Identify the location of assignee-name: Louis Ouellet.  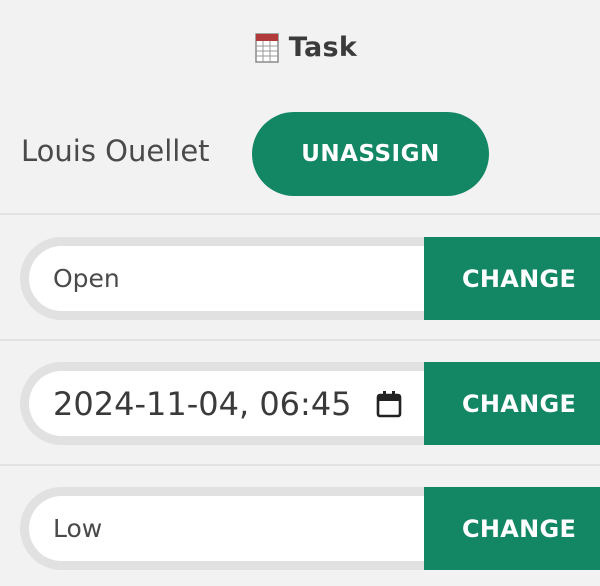
(115, 151).